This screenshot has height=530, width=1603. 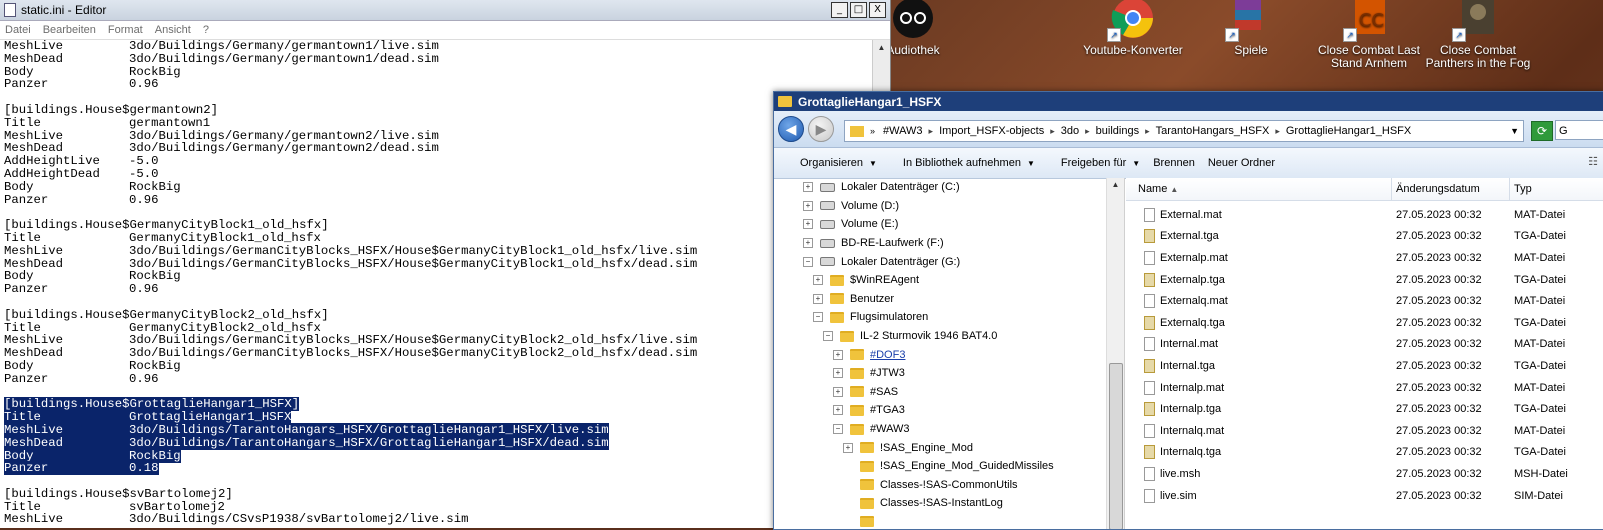 What do you see at coordinates (1542, 131) in the screenshot?
I see `refresh-button: ⟳` at bounding box center [1542, 131].